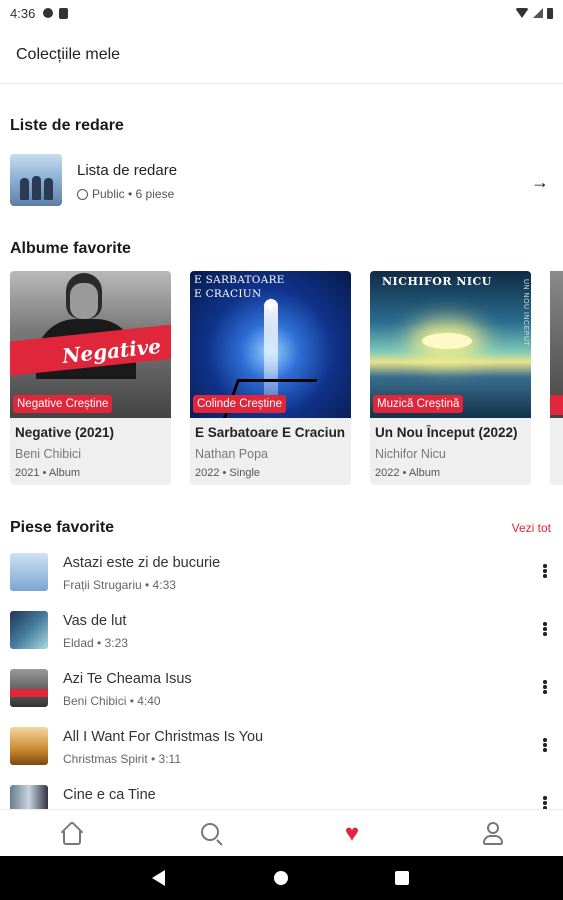  I want to click on home-icon, so click(72, 833).